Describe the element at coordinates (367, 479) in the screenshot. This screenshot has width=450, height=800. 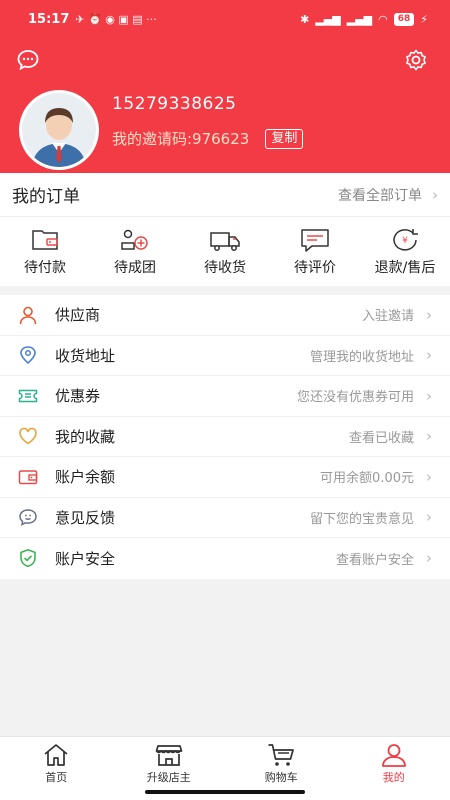
I see `menu-hint: 可用余额0.00元` at that location.